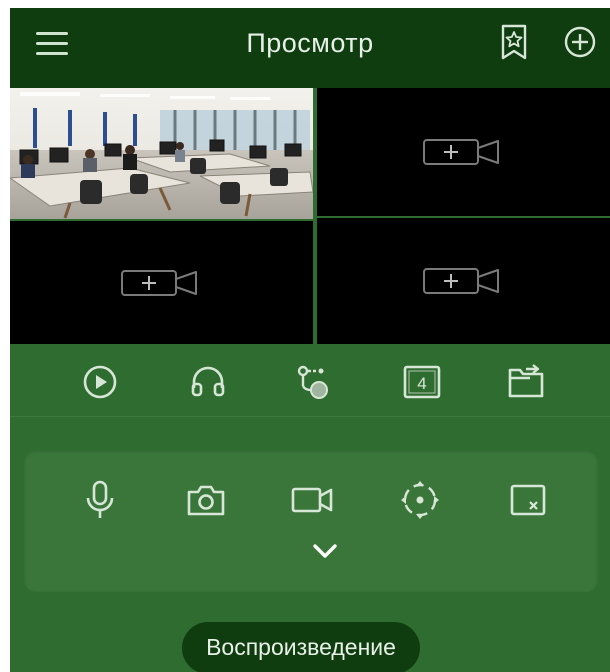 This screenshot has width=610, height=672. Describe the element at coordinates (208, 382) in the screenshot. I see `headphones-icon` at that location.